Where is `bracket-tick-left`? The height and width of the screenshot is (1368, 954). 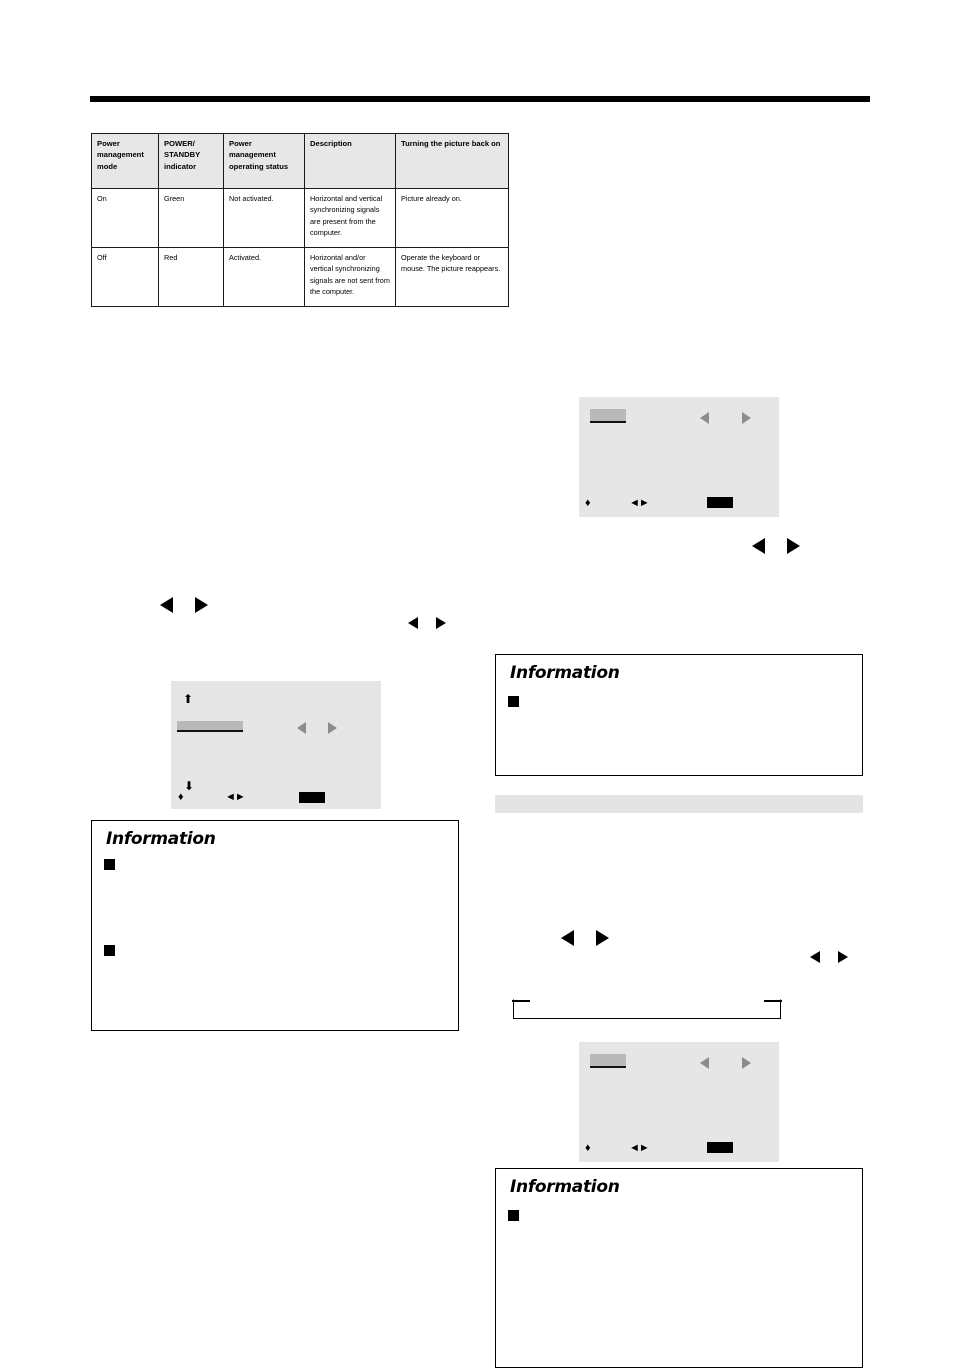
bracket-tick-left is located at coordinates (521, 1001).